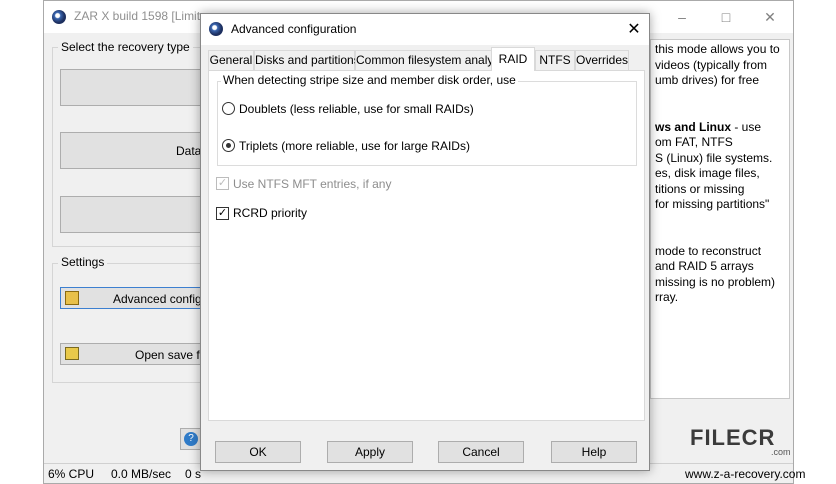 The image size is (836, 484). Describe the element at coordinates (222, 183) in the screenshot. I see `ntfs-mft-checkbox: ✓` at that location.